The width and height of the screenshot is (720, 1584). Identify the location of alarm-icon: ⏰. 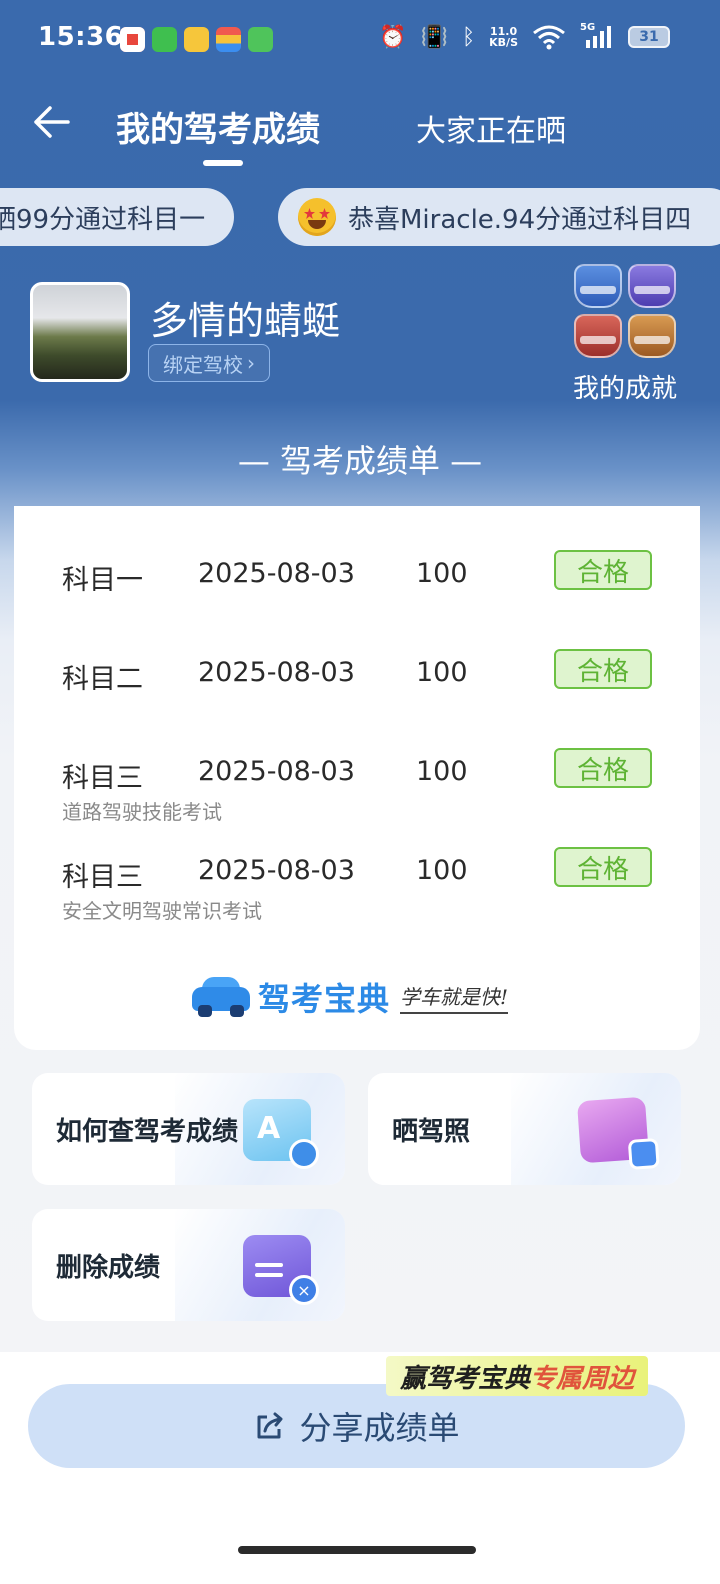
(393, 37).